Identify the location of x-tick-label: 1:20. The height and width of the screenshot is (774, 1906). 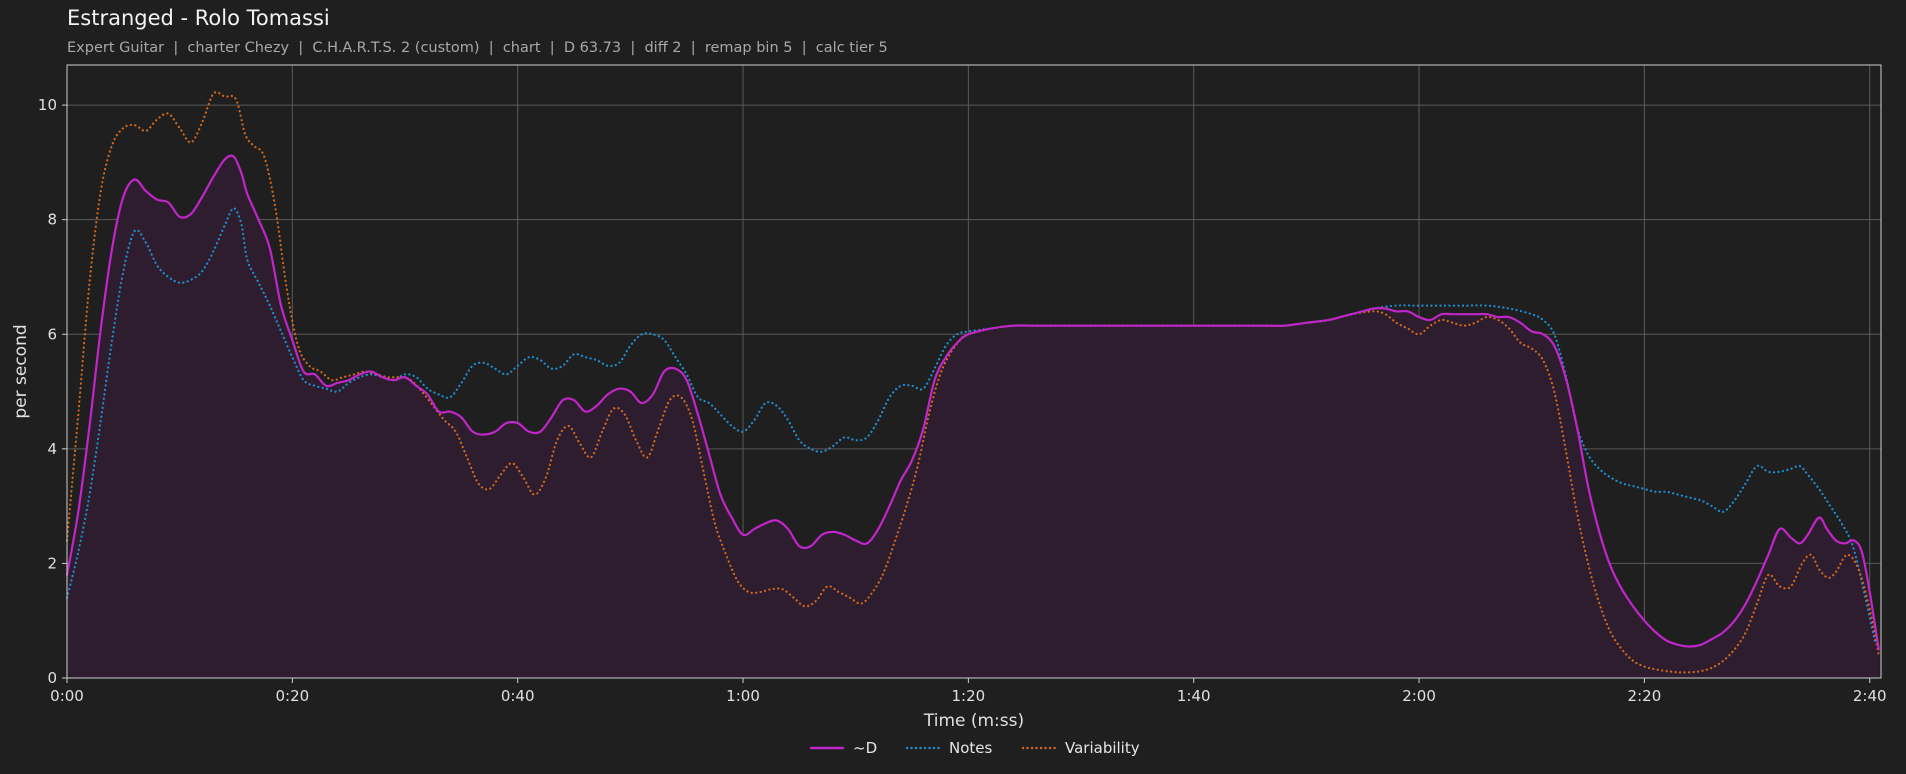
(969, 696).